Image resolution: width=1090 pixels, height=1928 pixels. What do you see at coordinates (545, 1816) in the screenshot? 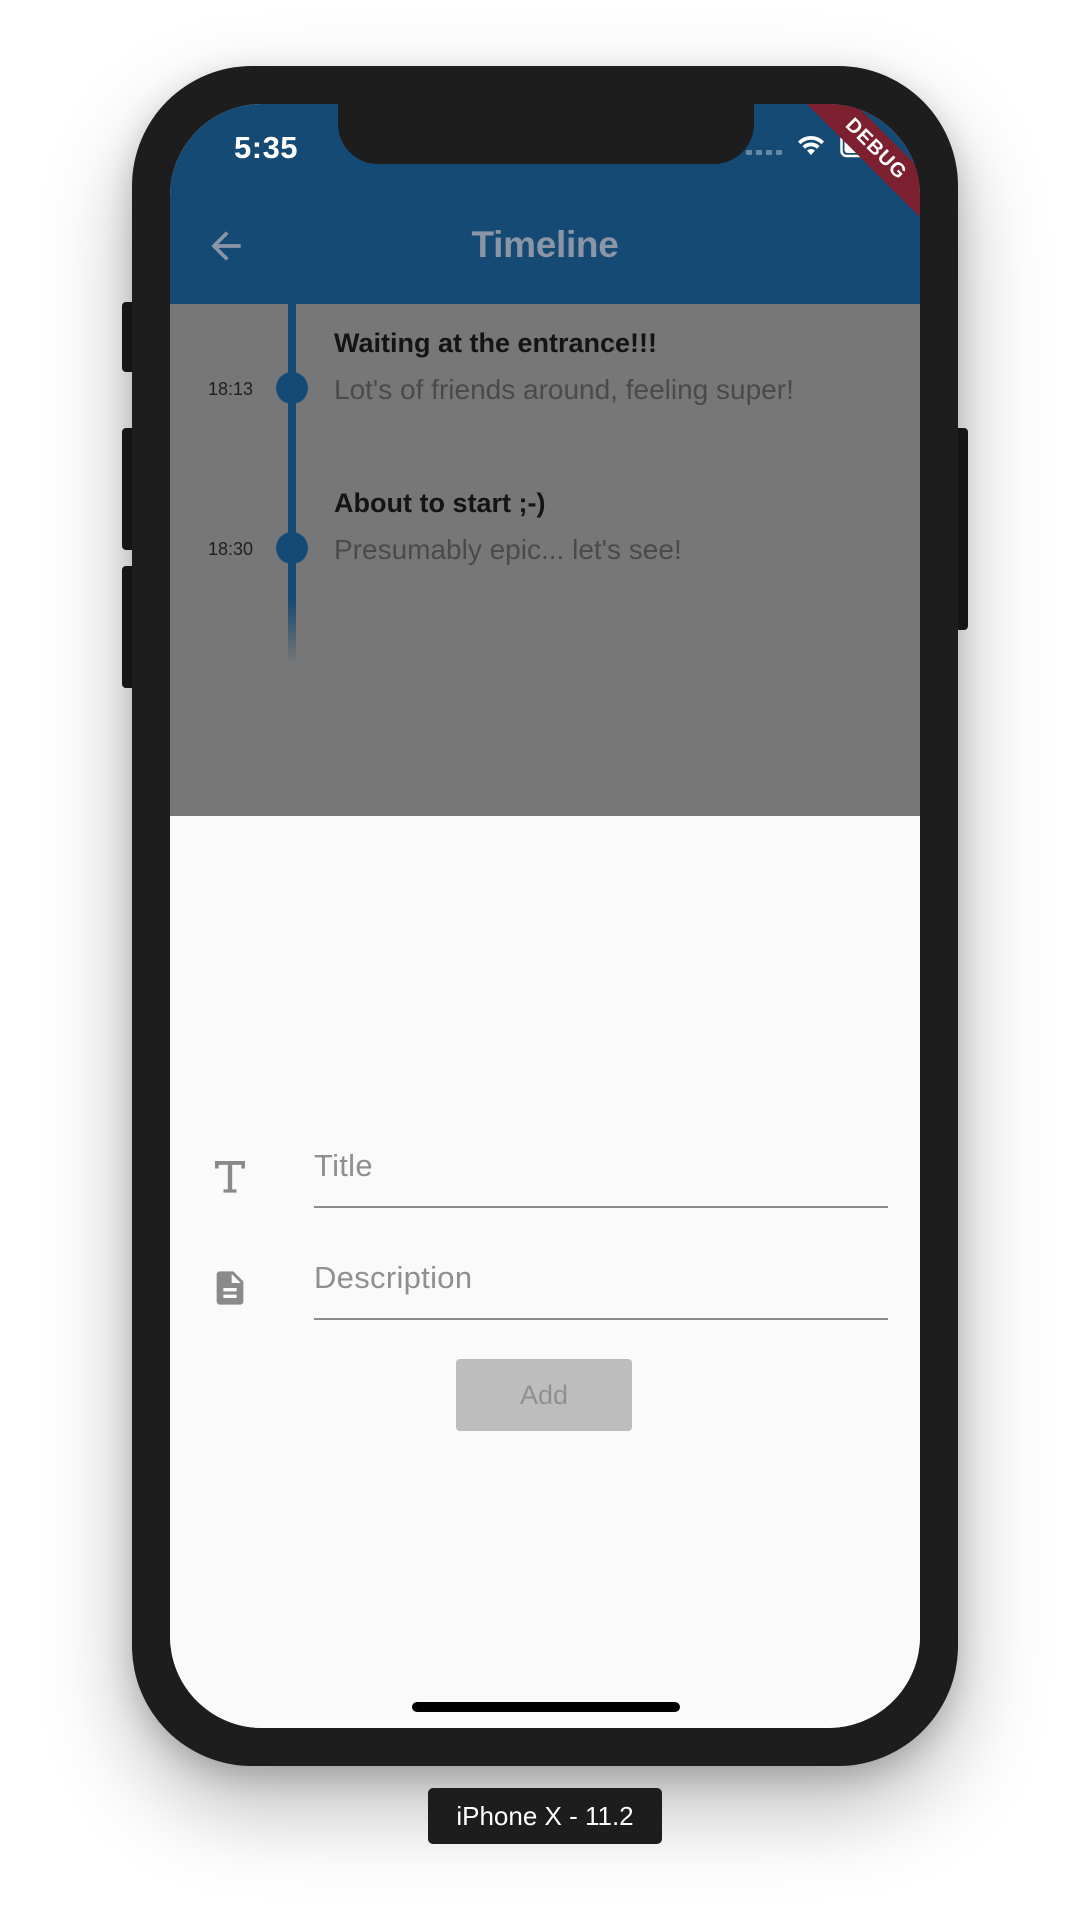
I see `device-label: iPhone X - 11.2` at bounding box center [545, 1816].